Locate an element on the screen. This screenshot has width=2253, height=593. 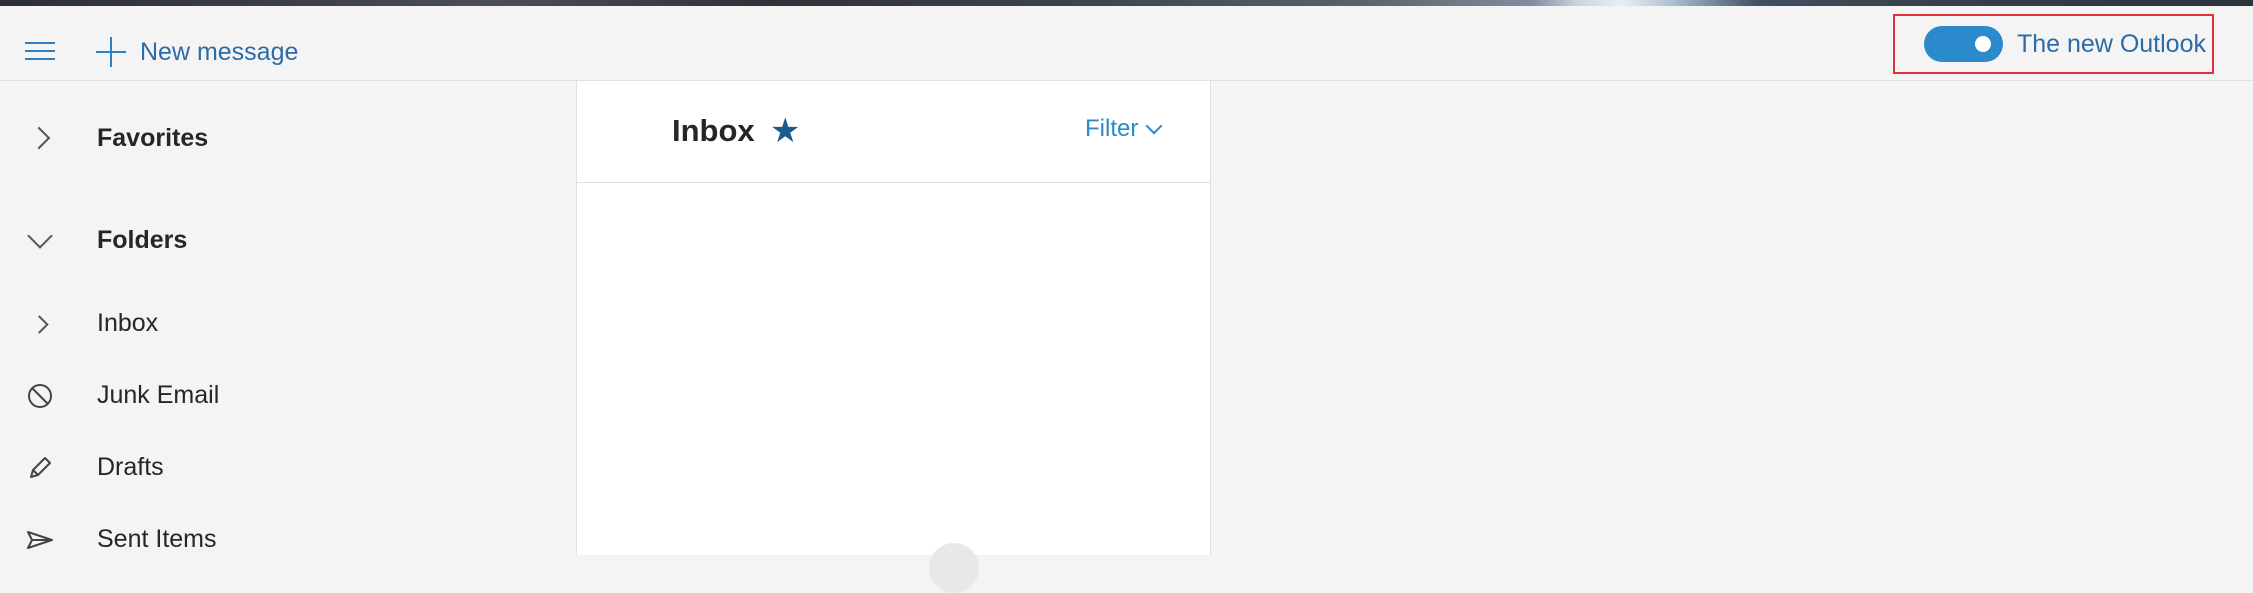
new-message-button: New message is located at coordinates (197, 52).